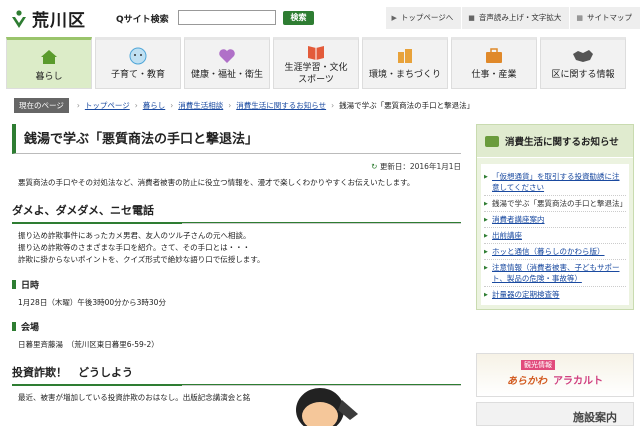  I want to click on body-line: 詐欺に掛からないポイントを、クイズ形式で絶妙な語り口で伝授します。, so click(141, 259).